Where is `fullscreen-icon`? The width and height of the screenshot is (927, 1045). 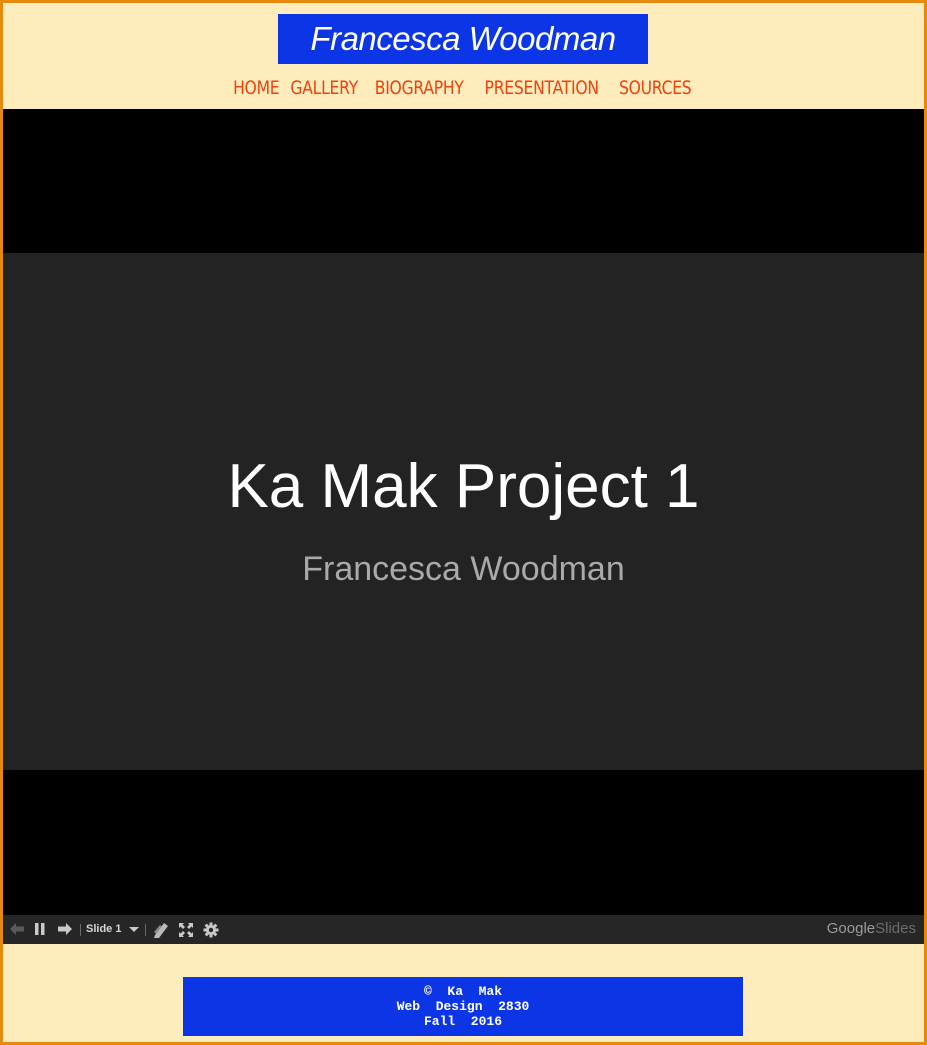 fullscreen-icon is located at coordinates (186, 930).